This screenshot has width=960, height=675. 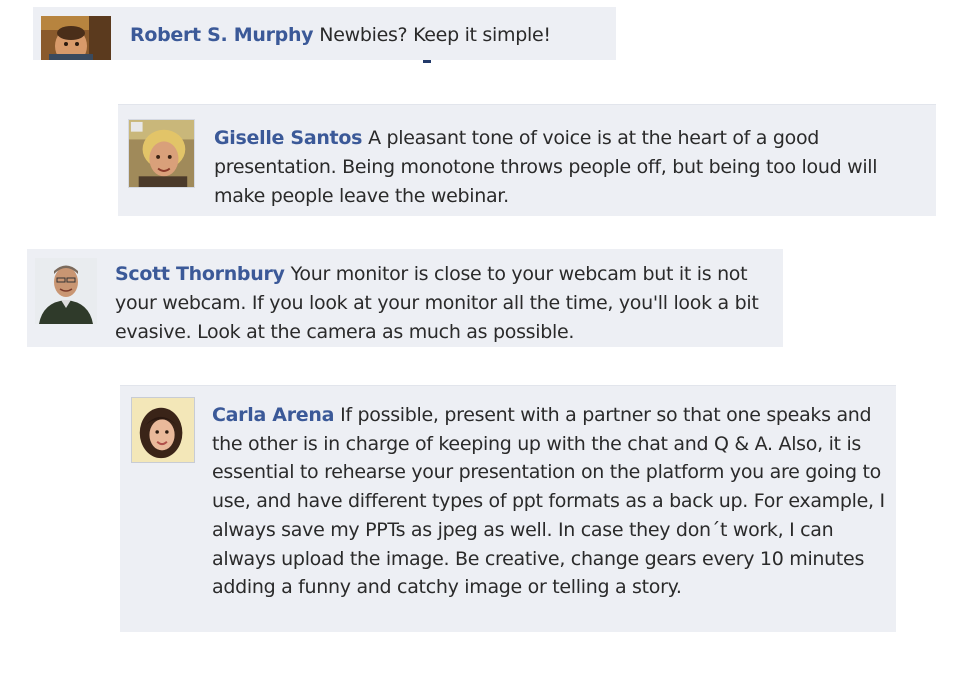 What do you see at coordinates (200, 274) in the screenshot?
I see `author-link: Scott Thornbury` at bounding box center [200, 274].